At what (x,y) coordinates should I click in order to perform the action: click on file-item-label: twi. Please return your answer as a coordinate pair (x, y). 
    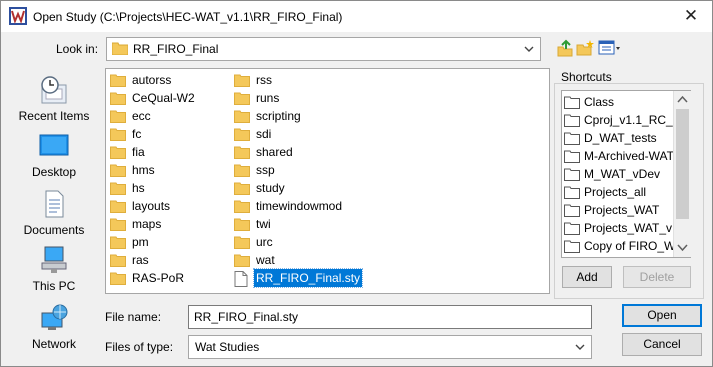
    Looking at the image, I should click on (263, 224).